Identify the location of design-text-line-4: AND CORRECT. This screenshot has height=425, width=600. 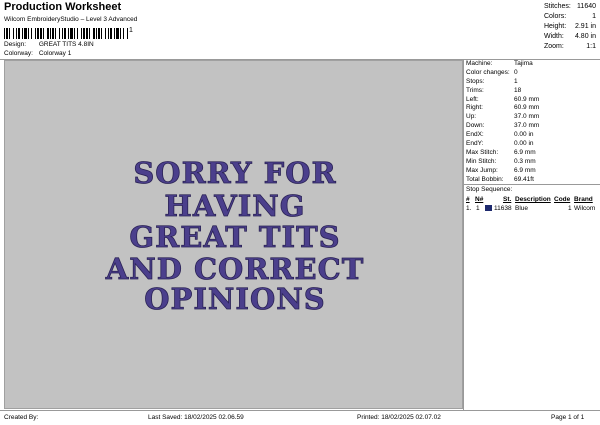
(235, 269).